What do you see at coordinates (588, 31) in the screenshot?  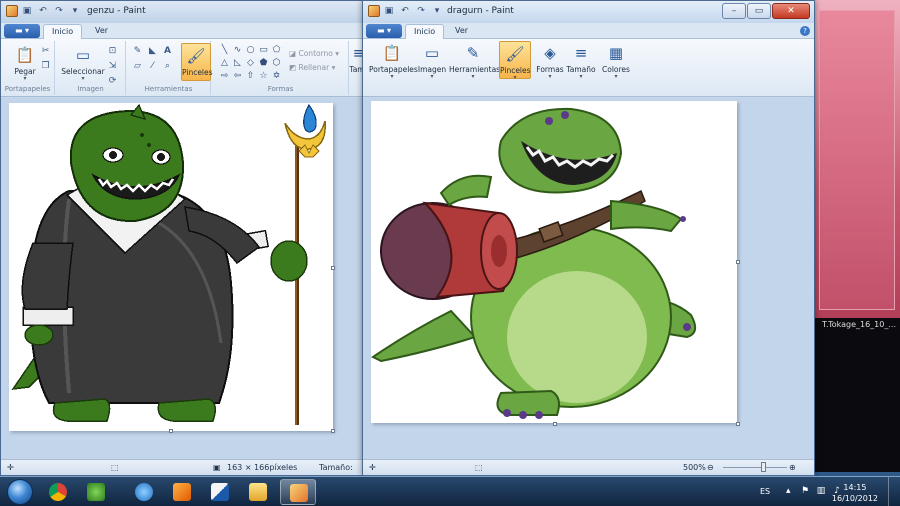 I see `ribbon-tabs: ▬ ▾ Inicio Ver ?` at bounding box center [588, 31].